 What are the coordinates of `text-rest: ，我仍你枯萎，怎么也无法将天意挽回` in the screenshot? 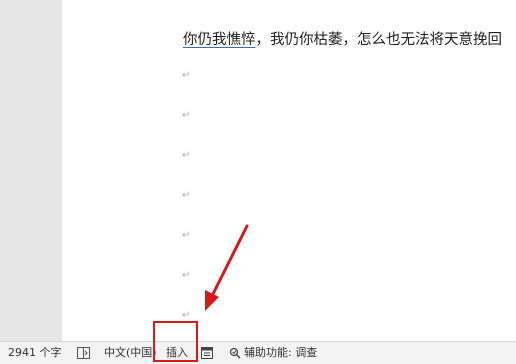 It's located at (379, 40).